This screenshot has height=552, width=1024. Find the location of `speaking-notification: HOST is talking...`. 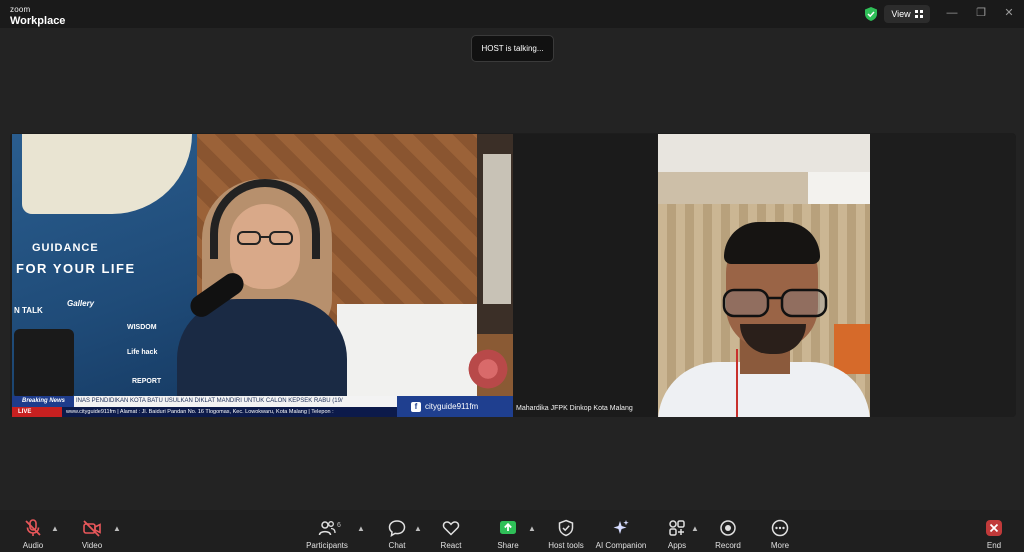

speaking-notification: HOST is talking... is located at coordinates (512, 48).